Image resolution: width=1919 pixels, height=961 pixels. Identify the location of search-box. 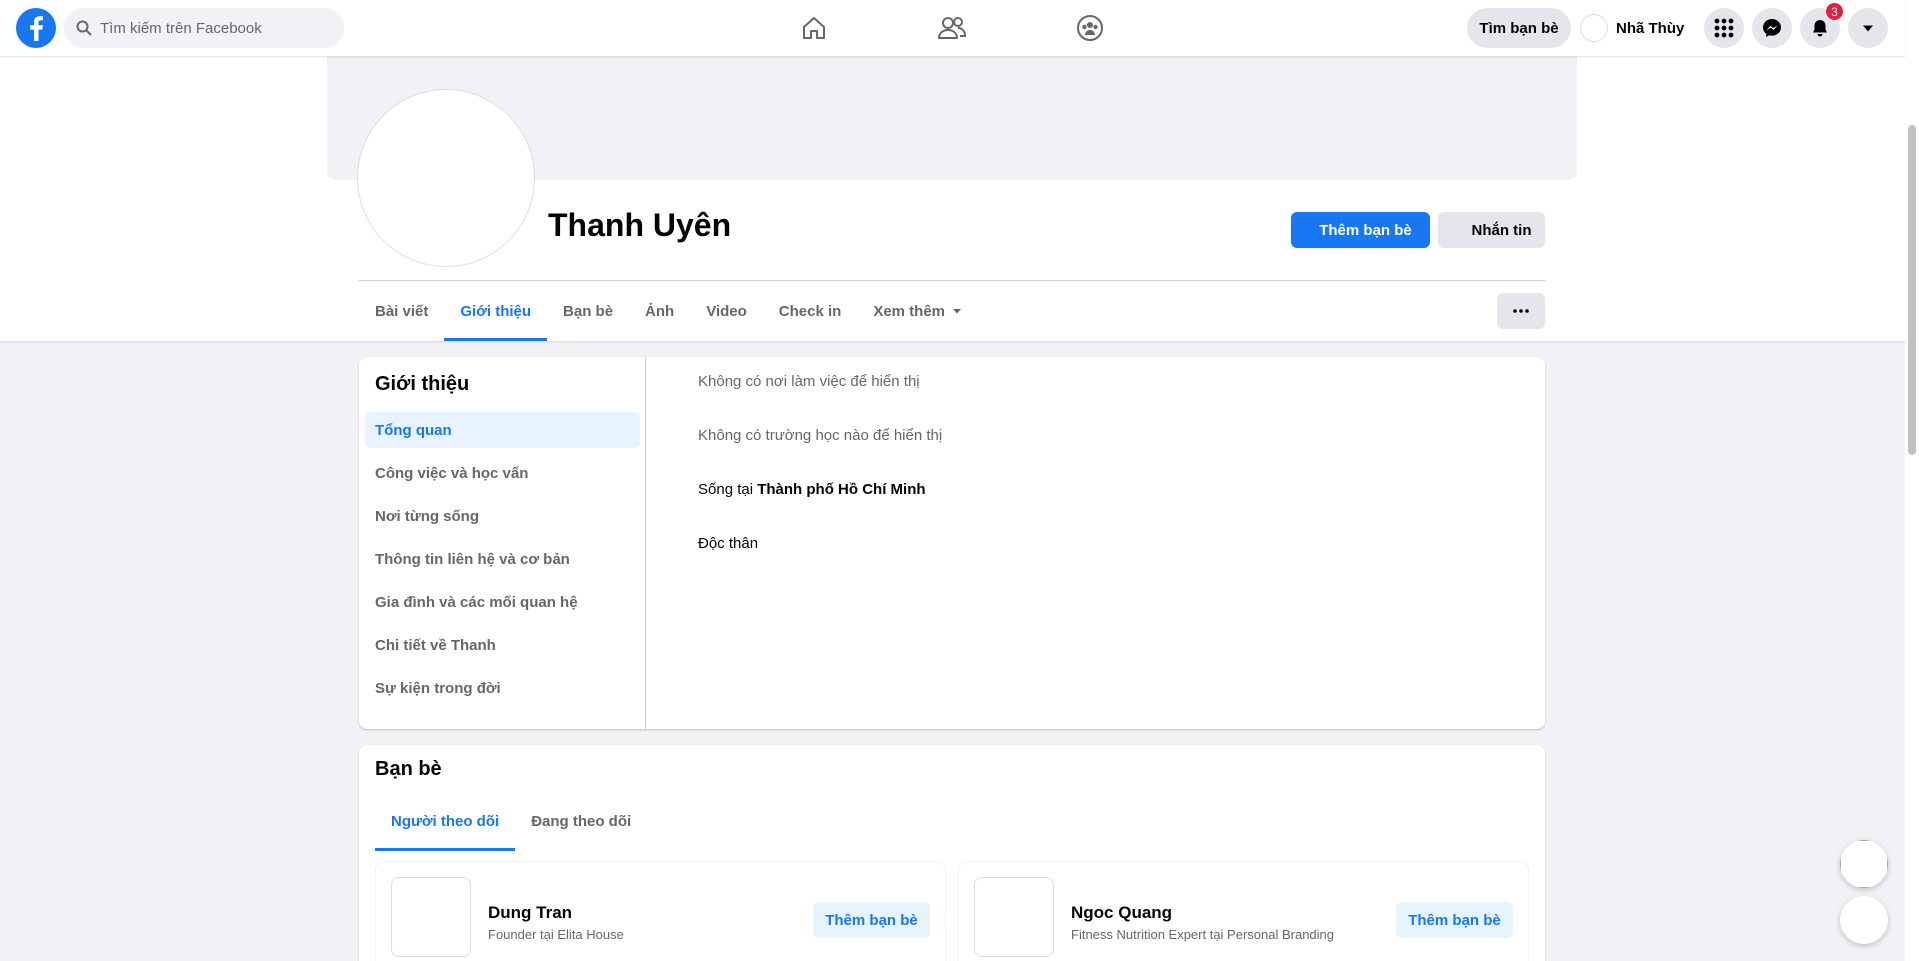
(204, 28).